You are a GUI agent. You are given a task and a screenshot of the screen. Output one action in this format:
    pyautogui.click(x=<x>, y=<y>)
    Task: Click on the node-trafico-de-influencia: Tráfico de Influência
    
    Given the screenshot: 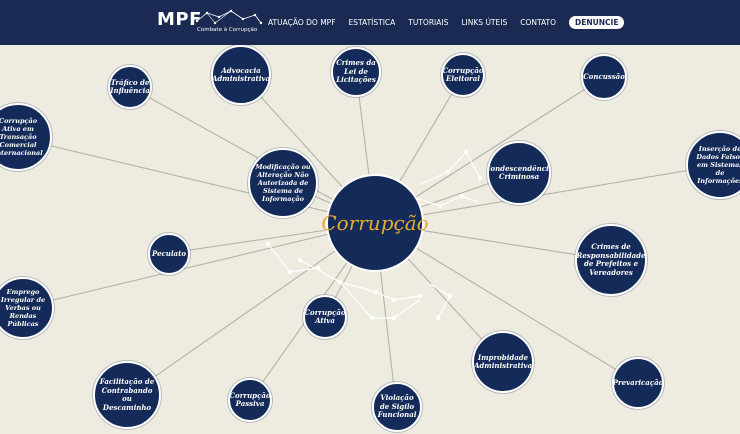 What is the action you would take?
    pyautogui.click(x=130, y=87)
    